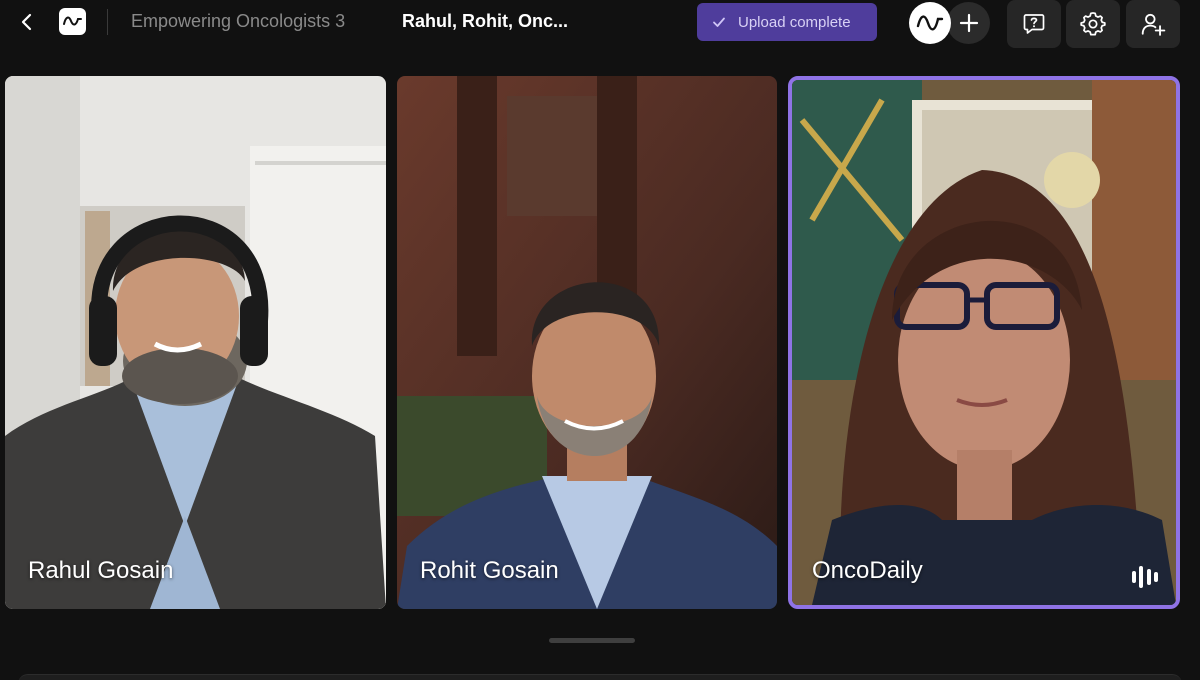 This screenshot has height=680, width=1200. I want to click on header-divider, so click(107, 22).